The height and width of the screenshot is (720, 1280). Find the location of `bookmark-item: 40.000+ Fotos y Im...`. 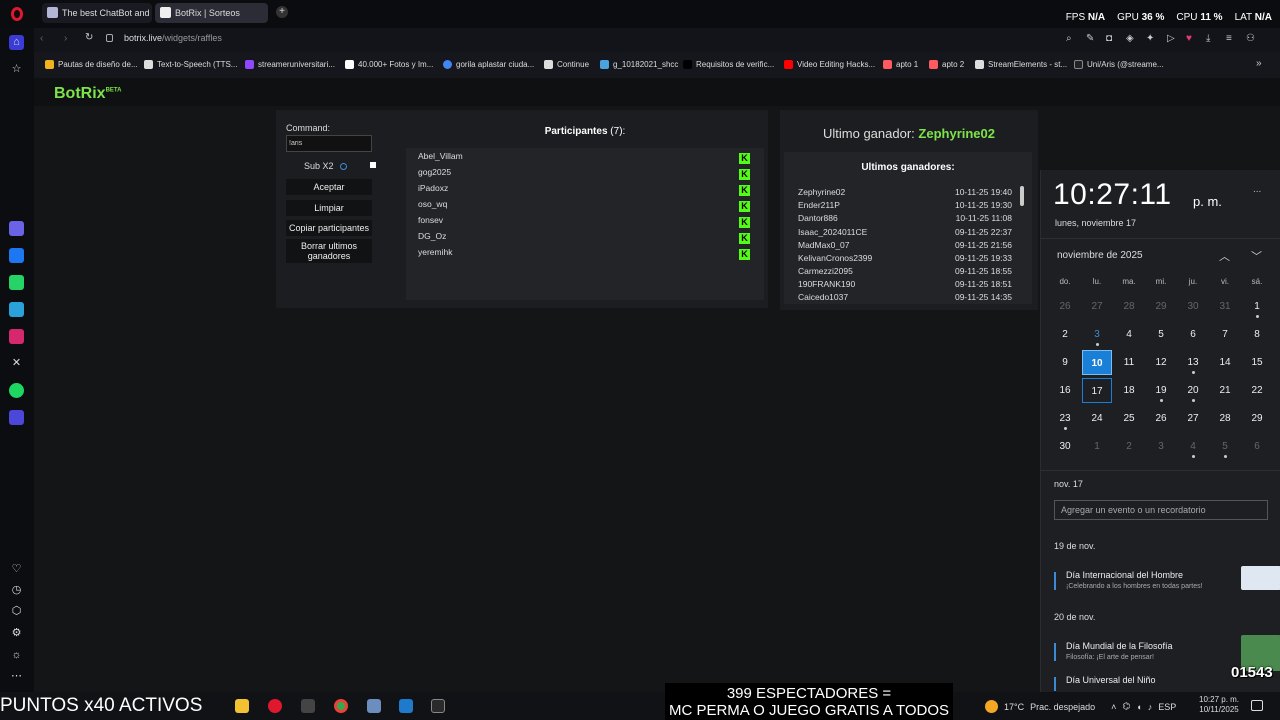

bookmark-item: 40.000+ Fotos y Im... is located at coordinates (389, 64).